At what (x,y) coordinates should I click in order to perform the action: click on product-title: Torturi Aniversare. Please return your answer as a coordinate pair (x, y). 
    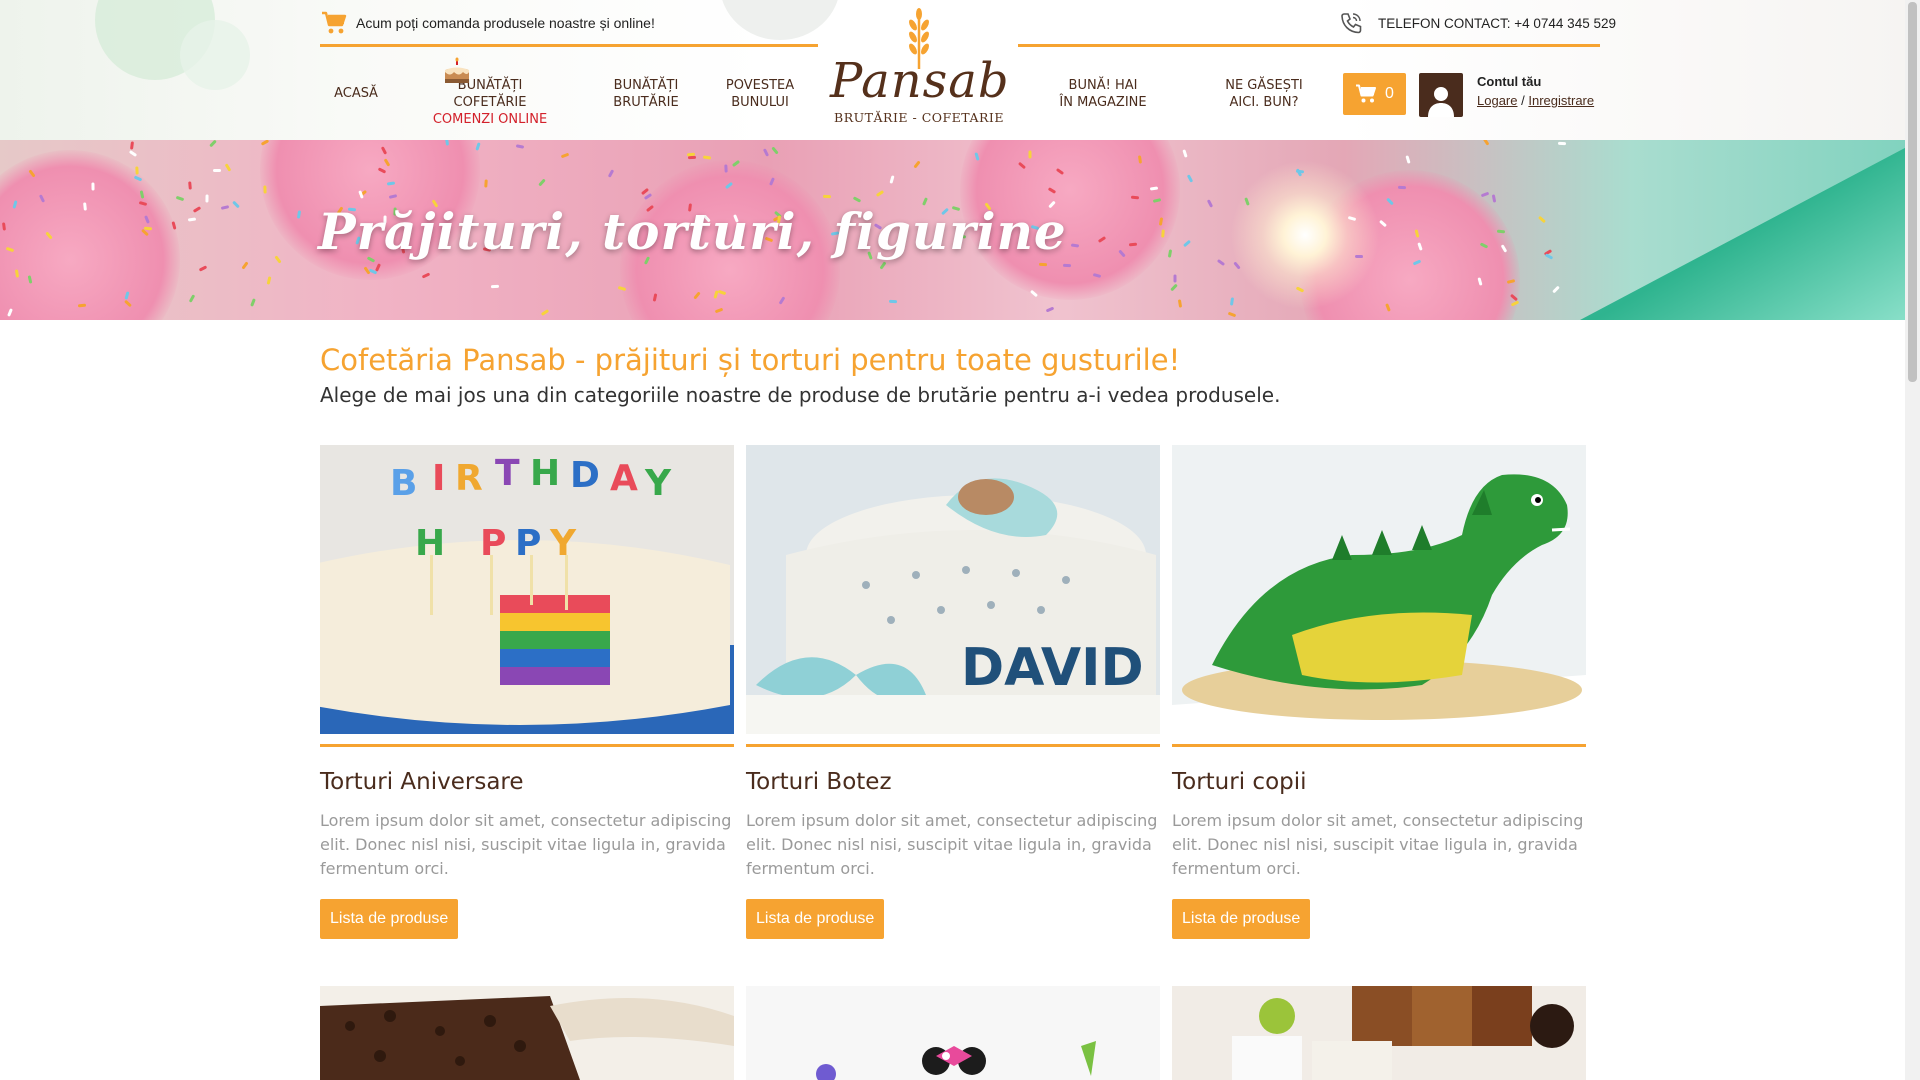
    Looking at the image, I should click on (527, 782).